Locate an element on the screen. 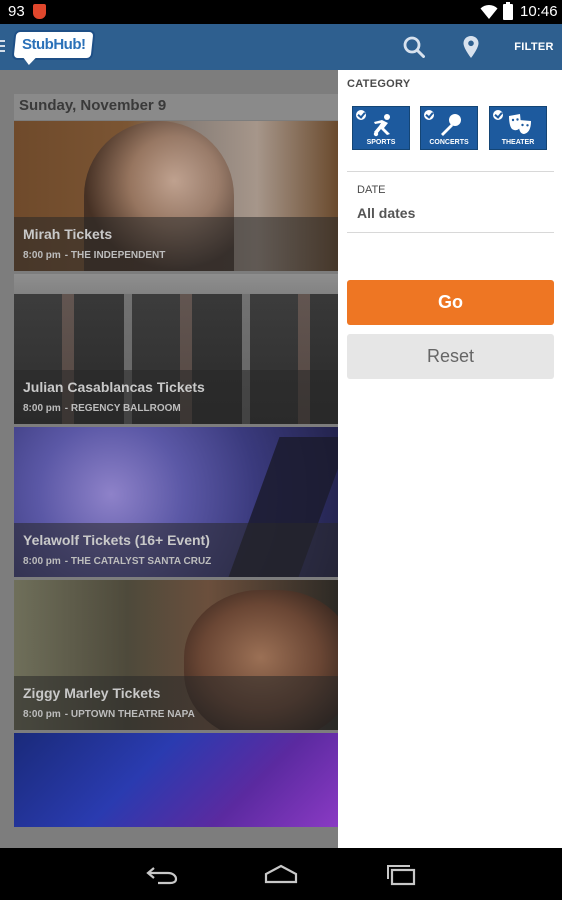 This screenshot has height=900, width=562. stubhub-logo: StubHub! is located at coordinates (54, 45).